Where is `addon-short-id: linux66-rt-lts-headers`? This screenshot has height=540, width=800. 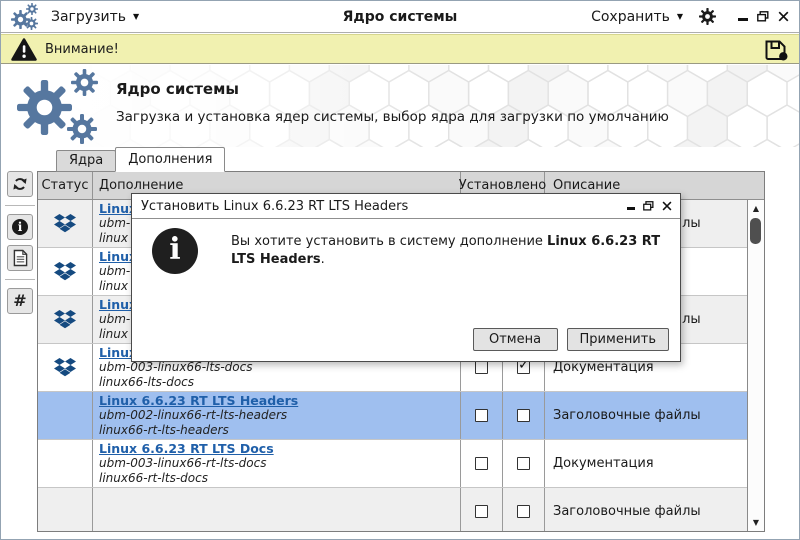 addon-short-id: linux66-rt-lts-headers is located at coordinates (164, 430).